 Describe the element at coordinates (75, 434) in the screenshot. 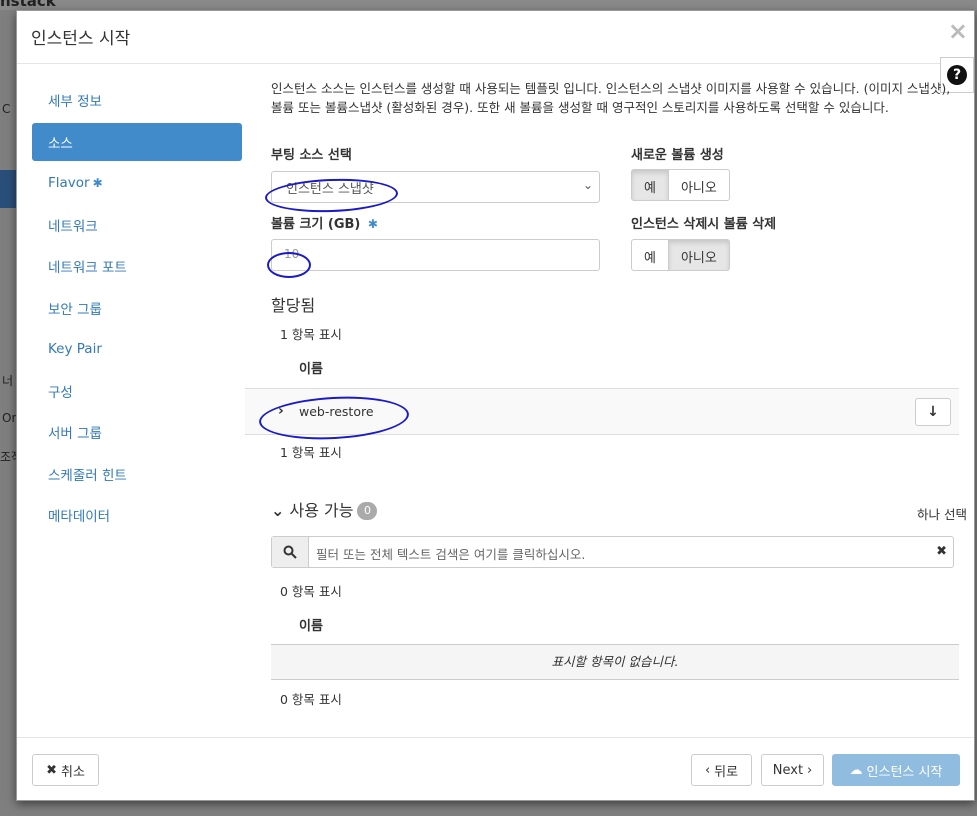

I see `step-label: 서버 그룹` at that location.